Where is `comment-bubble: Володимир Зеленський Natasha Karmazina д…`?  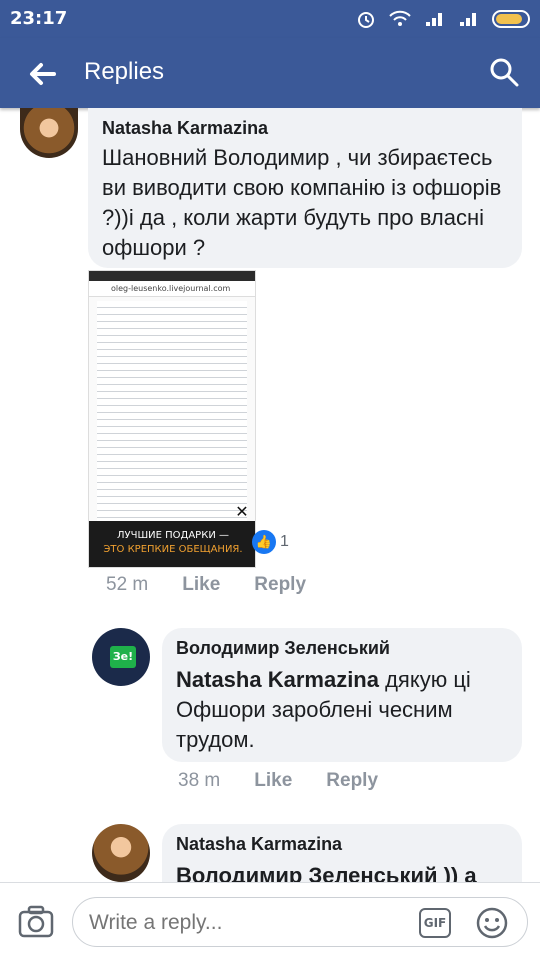
comment-bubble: Володимир Зеленський Natasha Karmazina д… is located at coordinates (342, 695).